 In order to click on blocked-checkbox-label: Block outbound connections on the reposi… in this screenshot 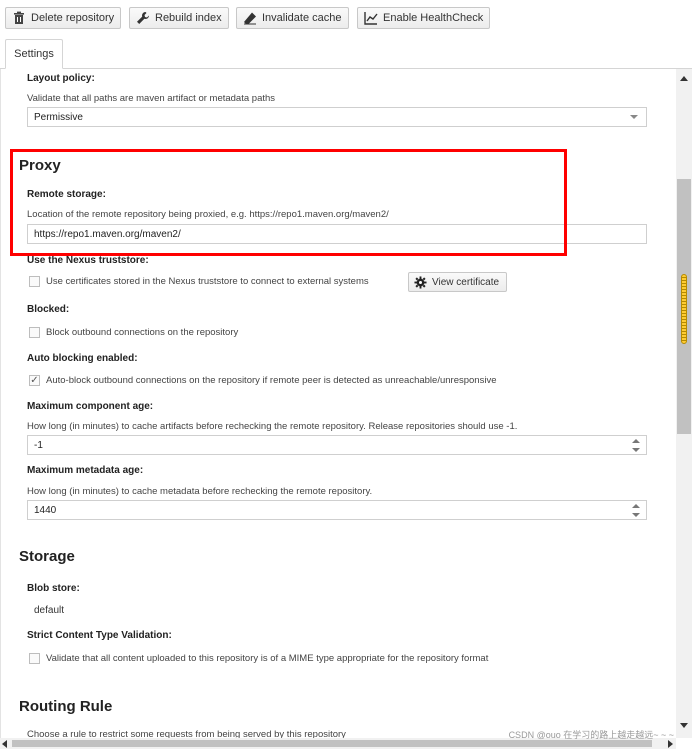, I will do `click(142, 332)`.